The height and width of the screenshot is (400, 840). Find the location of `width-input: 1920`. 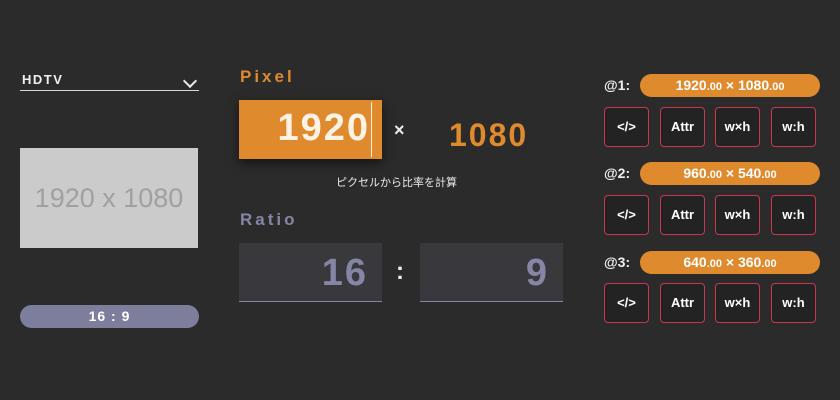

width-input: 1920 is located at coordinates (310, 129).